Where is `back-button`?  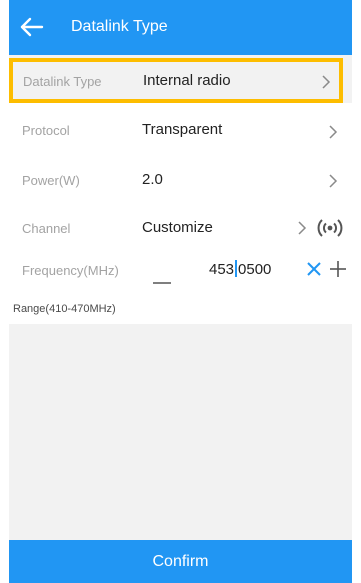
back-button is located at coordinates (32, 27).